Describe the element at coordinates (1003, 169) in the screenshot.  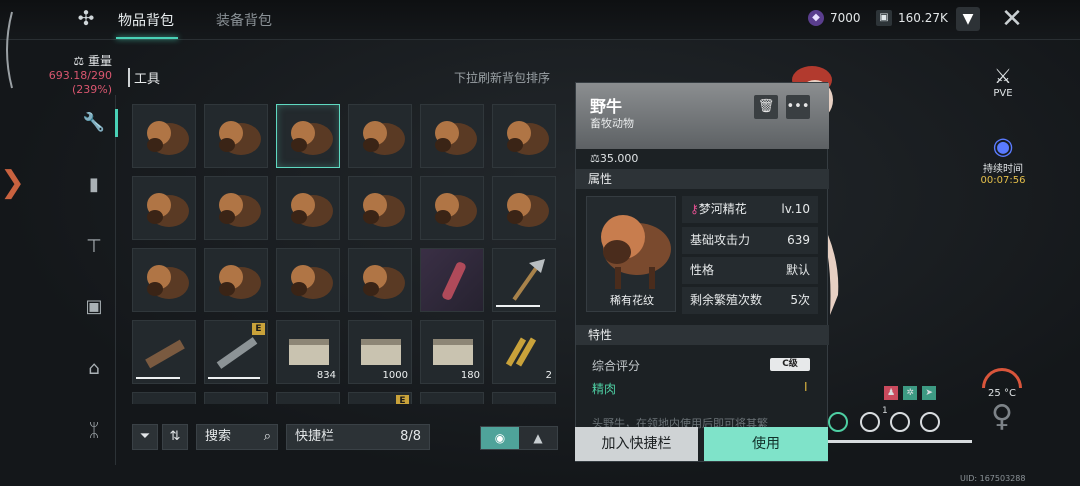
I see `duration-label: 持续时间` at that location.